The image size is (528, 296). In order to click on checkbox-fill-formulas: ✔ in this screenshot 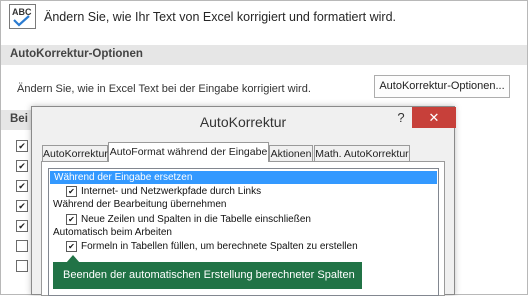, I will do `click(71, 246)`.